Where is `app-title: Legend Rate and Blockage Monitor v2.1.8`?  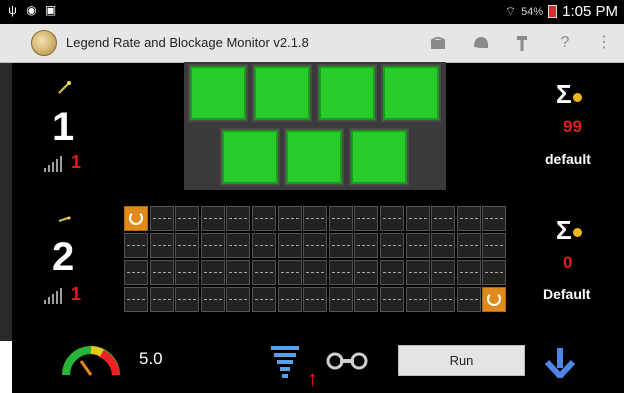 app-title: Legend Rate and Blockage Monitor v2.1.8 is located at coordinates (187, 42).